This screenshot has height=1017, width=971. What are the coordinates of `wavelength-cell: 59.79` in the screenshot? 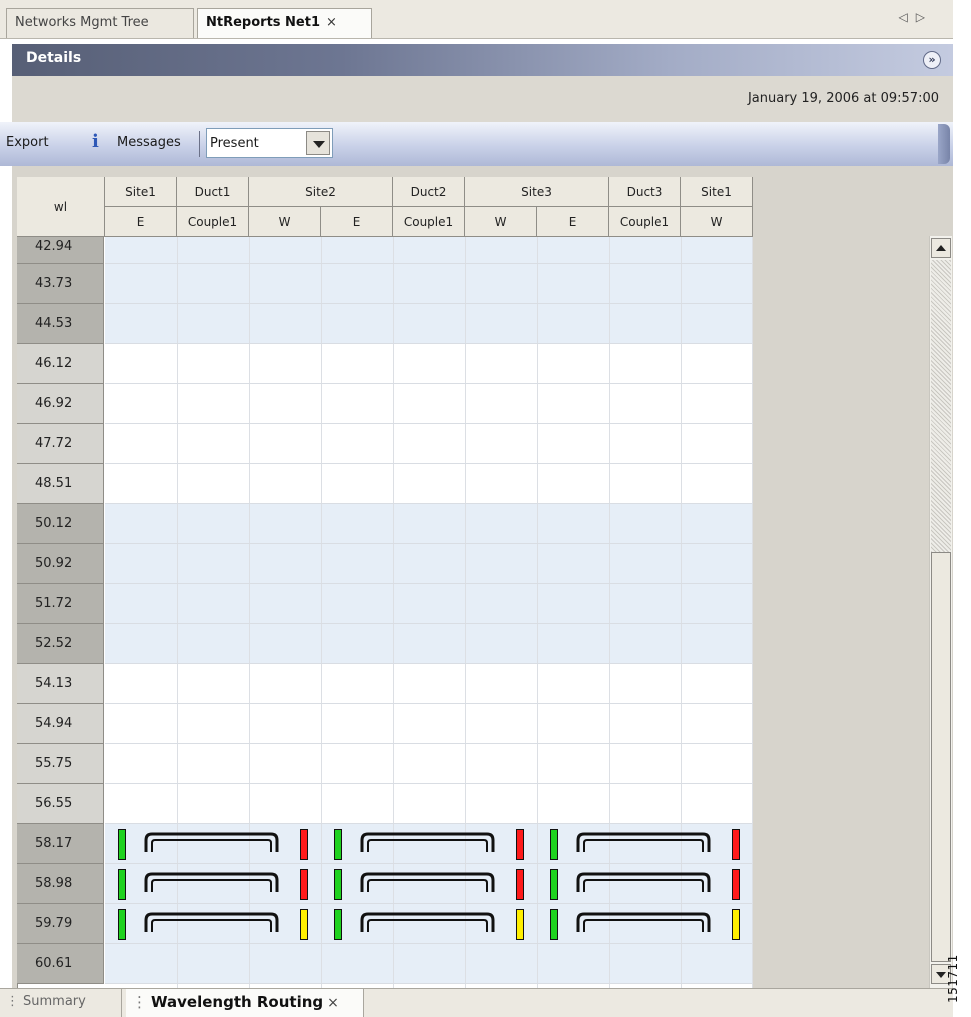 It's located at (60, 924).